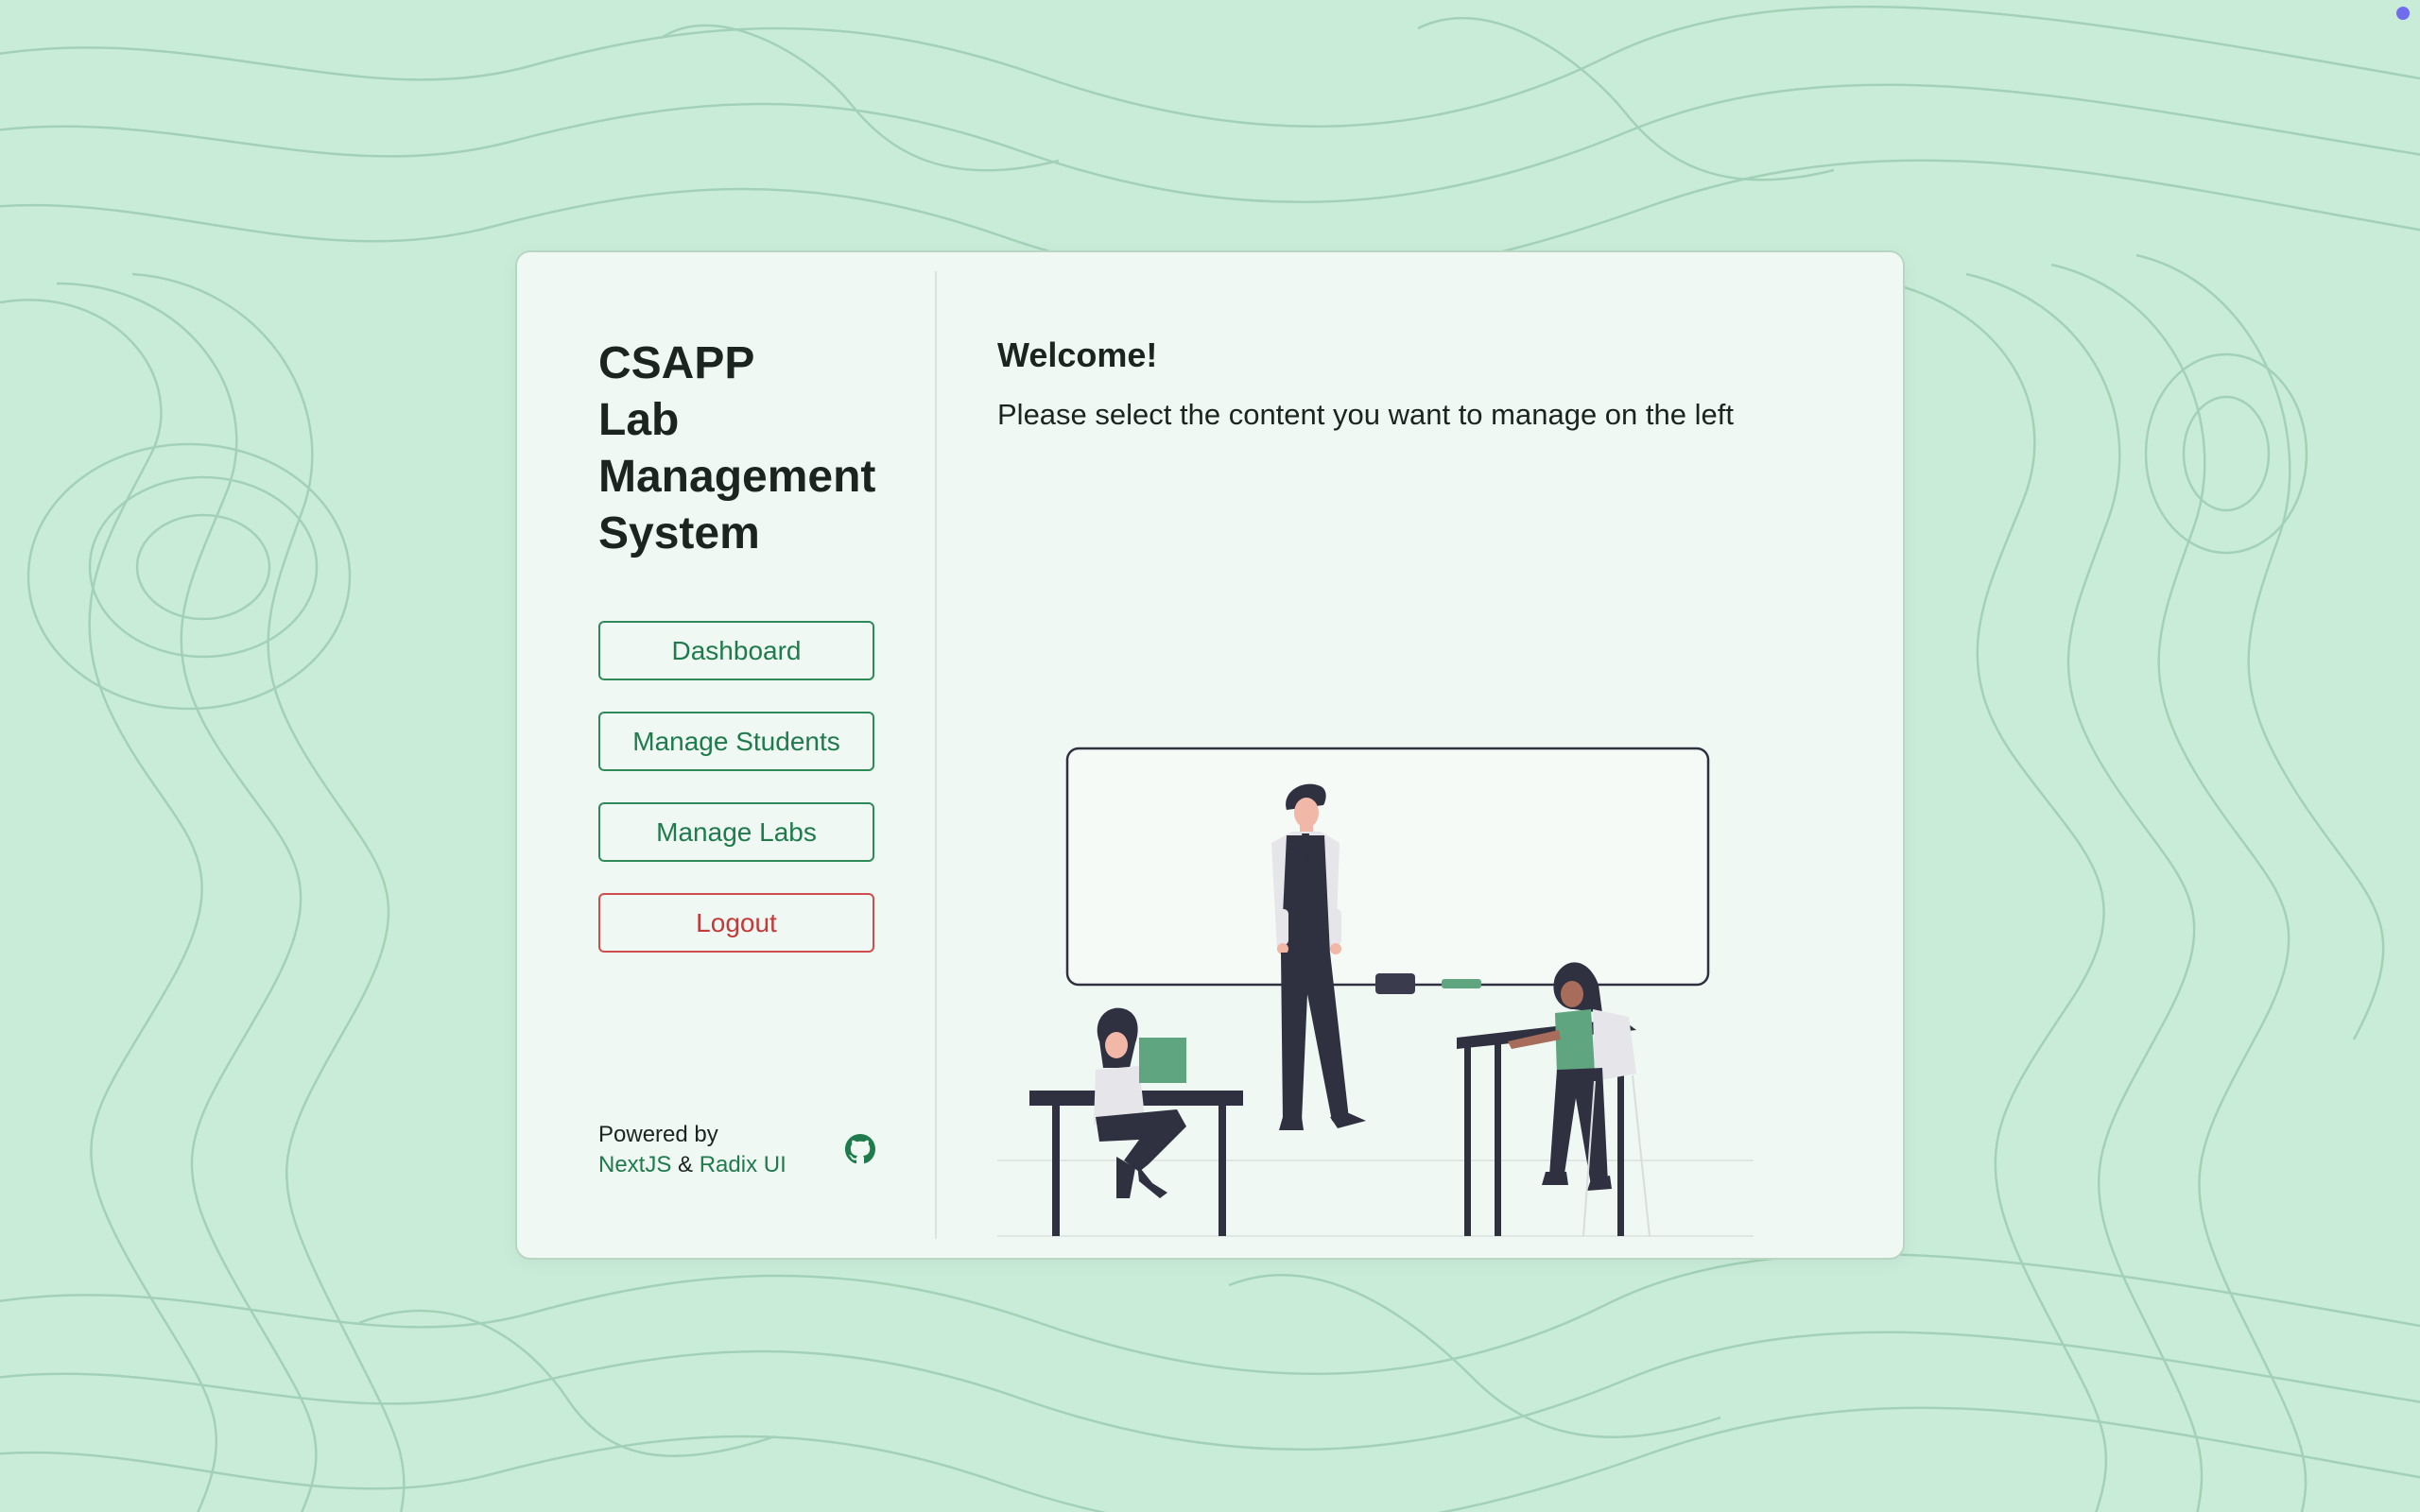 This screenshot has width=2420, height=1512. Describe the element at coordinates (634, 1164) in the screenshot. I see `nextjs-link: NextJS` at that location.